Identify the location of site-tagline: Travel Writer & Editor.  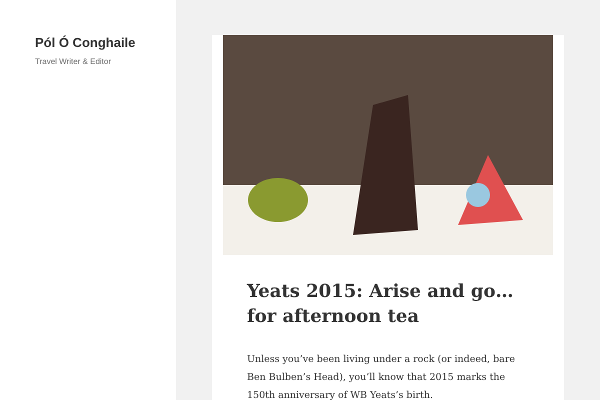
(73, 62).